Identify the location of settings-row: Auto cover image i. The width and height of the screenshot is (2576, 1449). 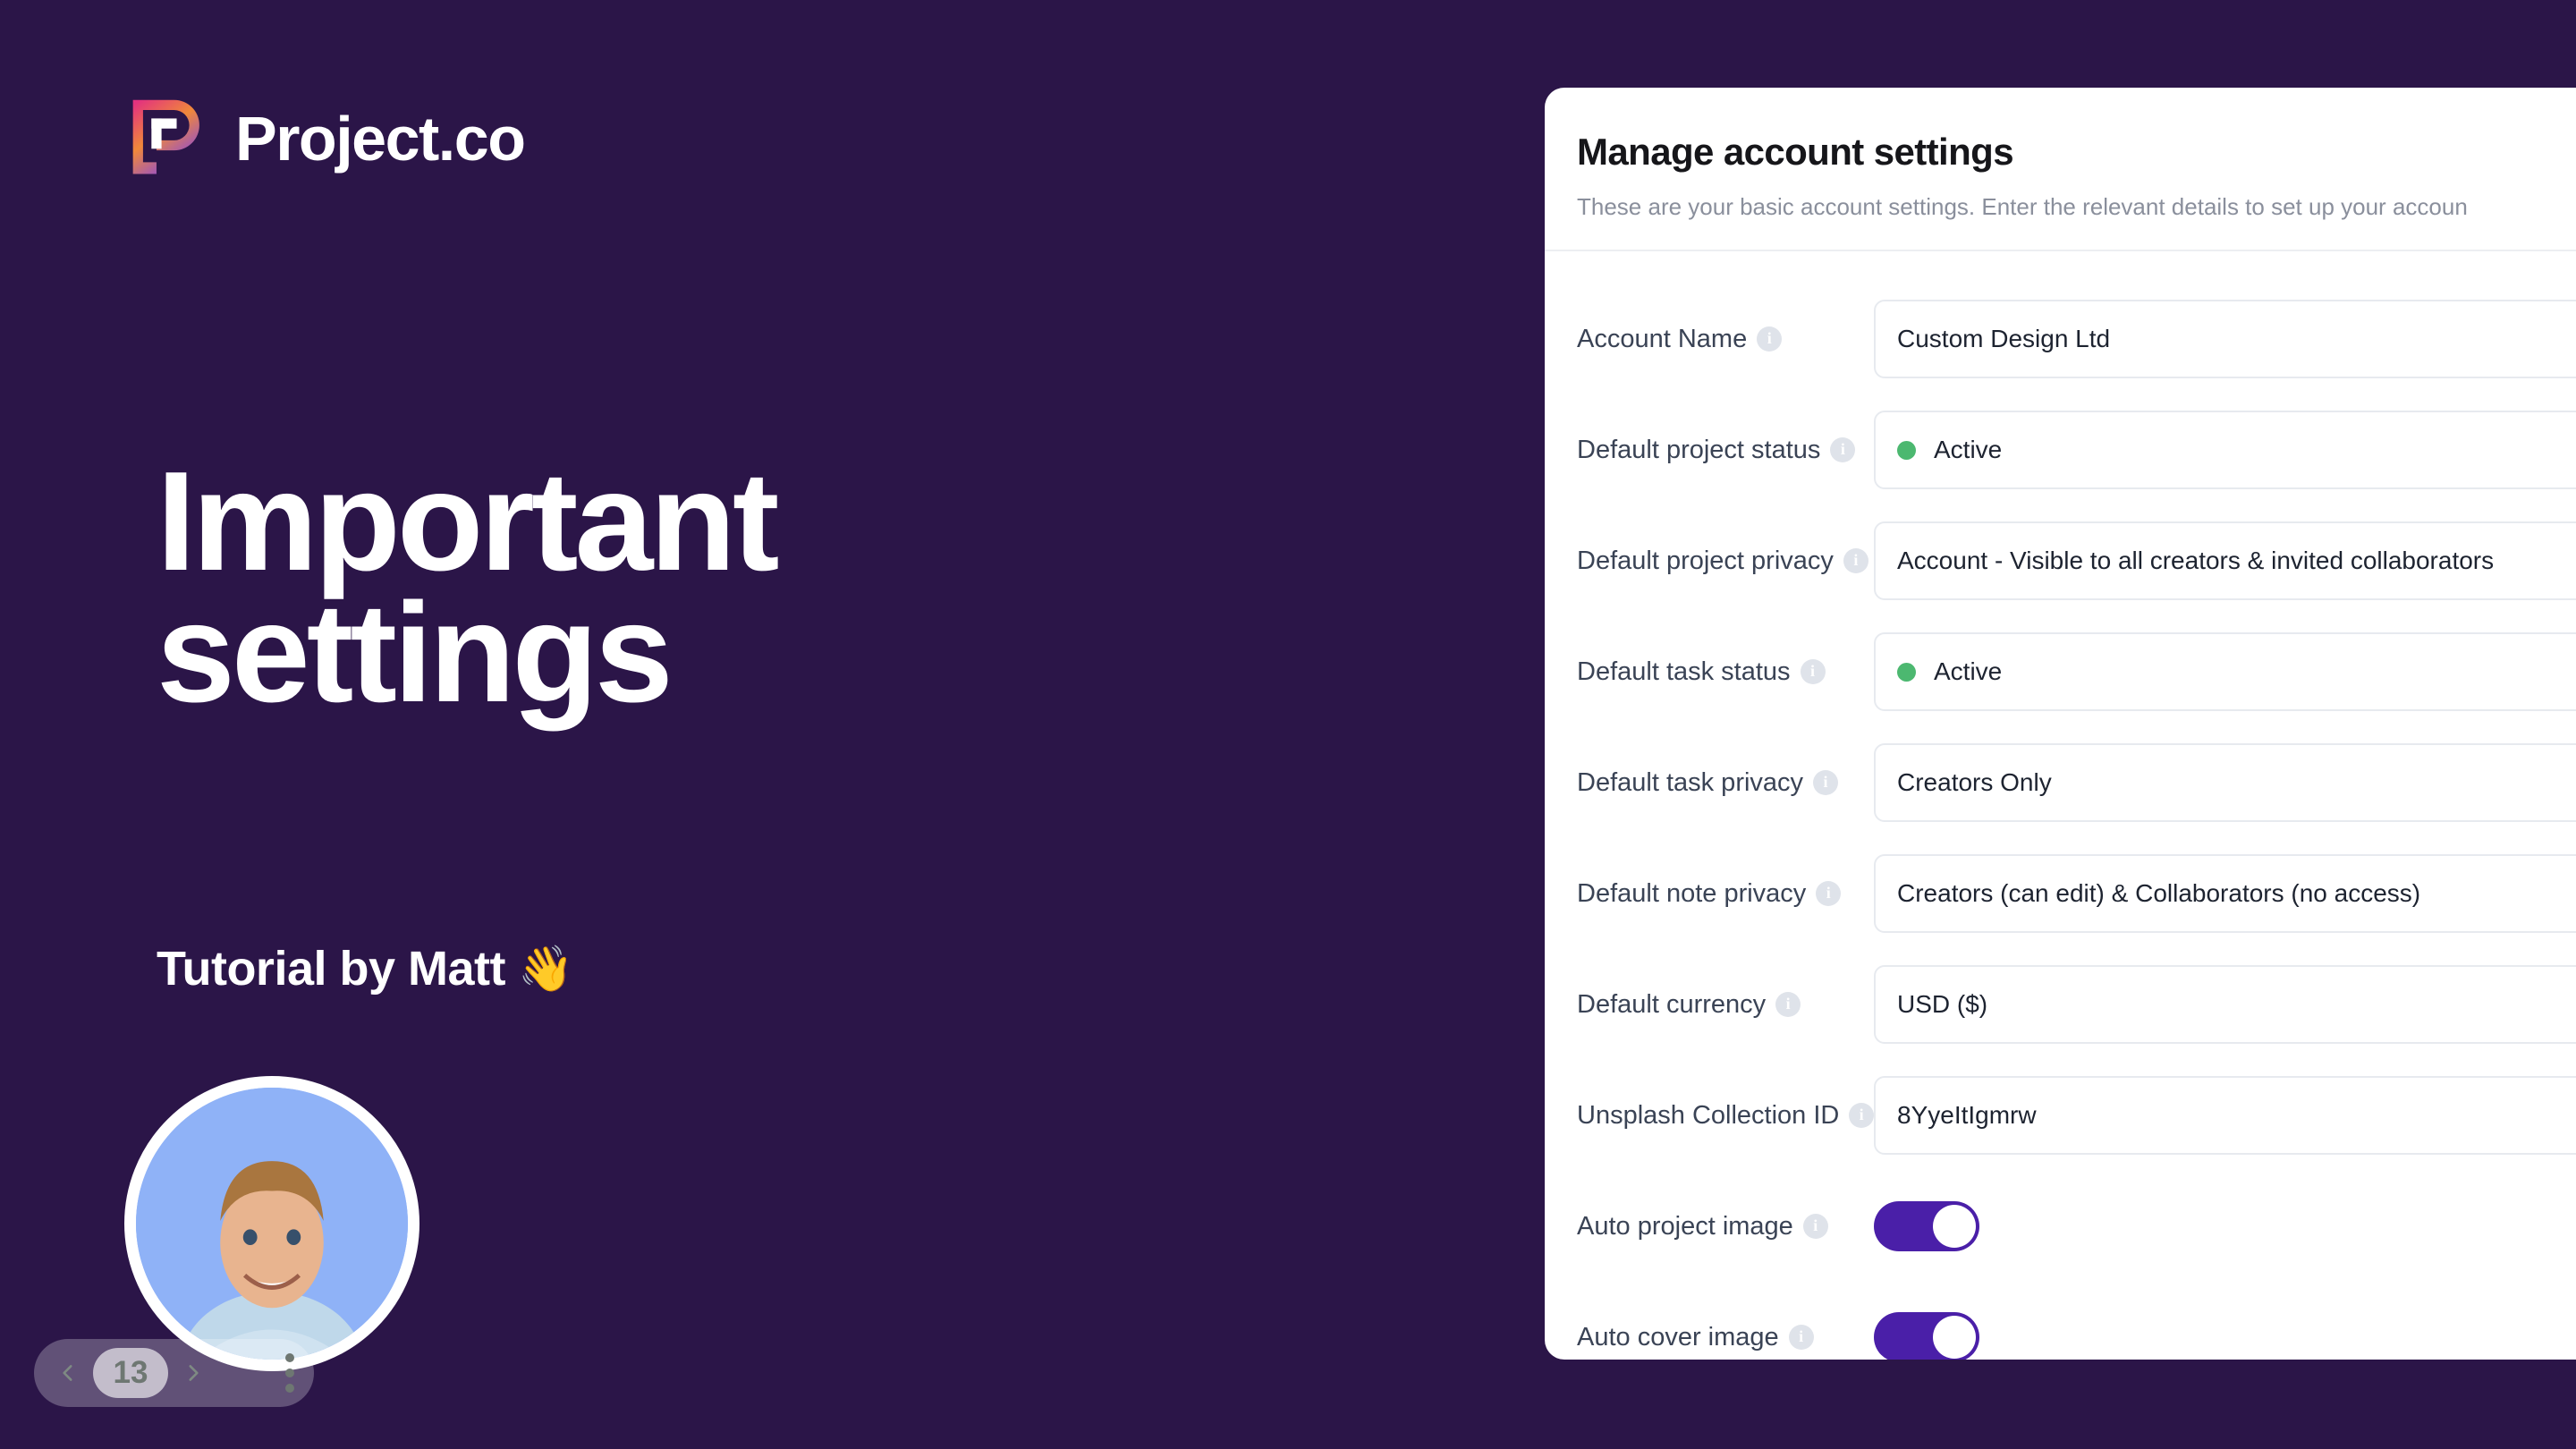
(2076, 1321).